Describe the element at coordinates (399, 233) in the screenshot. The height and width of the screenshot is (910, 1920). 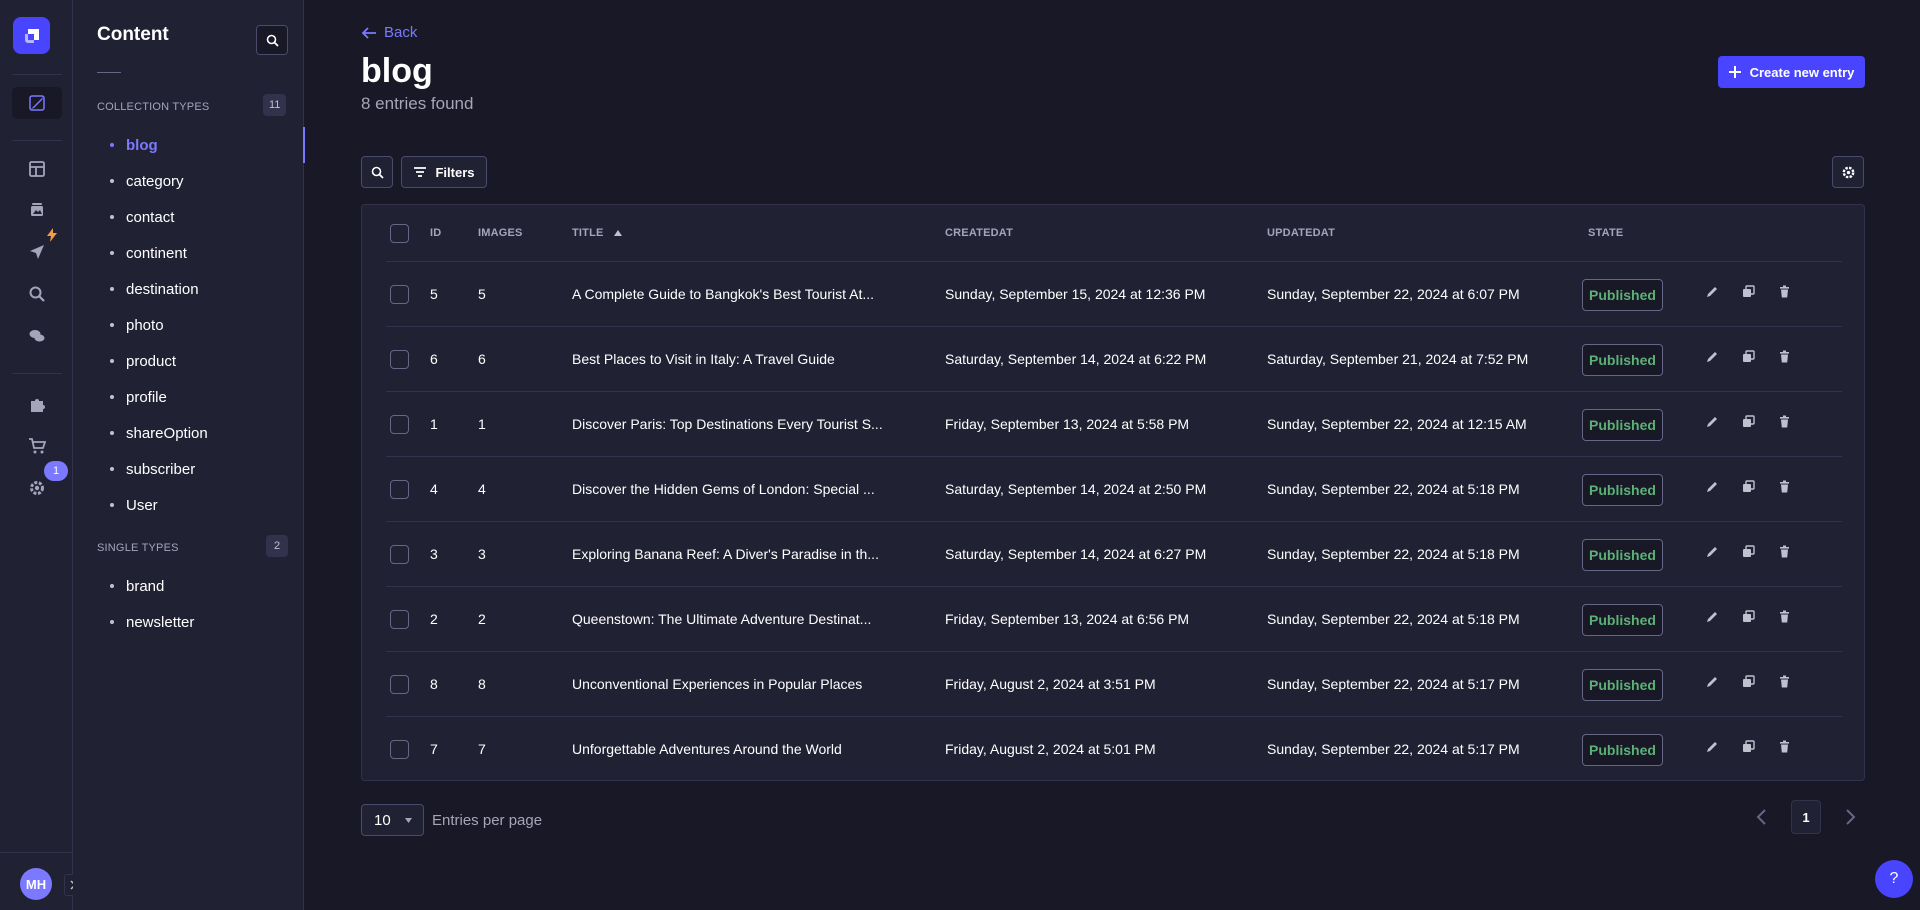
I see `select-all-checkbox` at that location.